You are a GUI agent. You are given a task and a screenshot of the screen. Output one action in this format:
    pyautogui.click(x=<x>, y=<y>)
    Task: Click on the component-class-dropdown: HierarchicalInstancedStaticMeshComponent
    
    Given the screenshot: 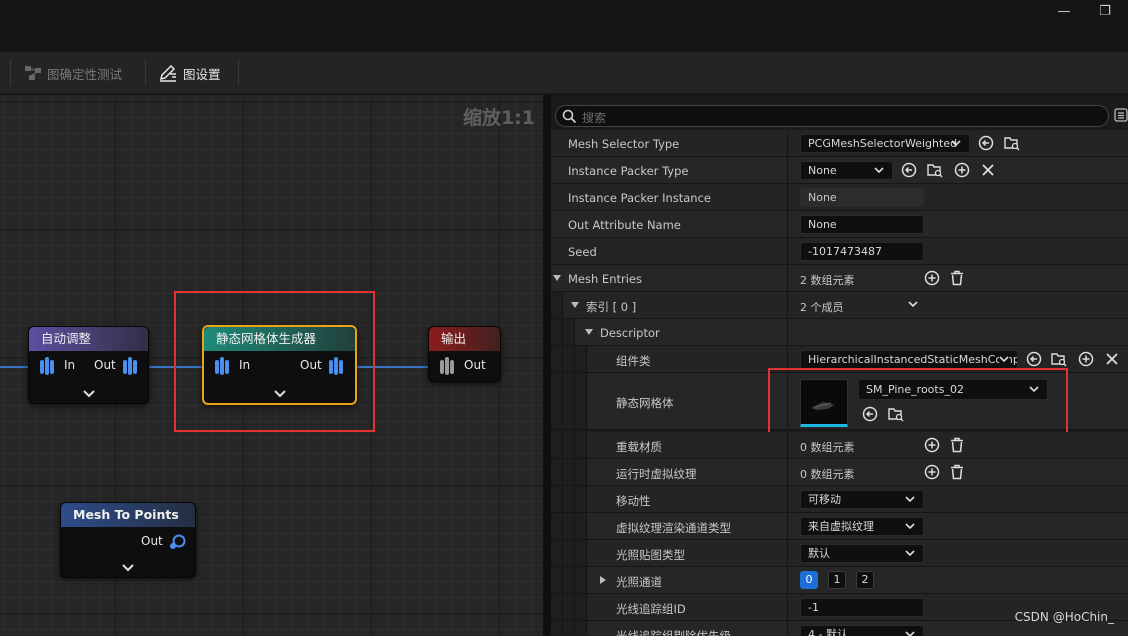 What is the action you would take?
    pyautogui.click(x=909, y=359)
    